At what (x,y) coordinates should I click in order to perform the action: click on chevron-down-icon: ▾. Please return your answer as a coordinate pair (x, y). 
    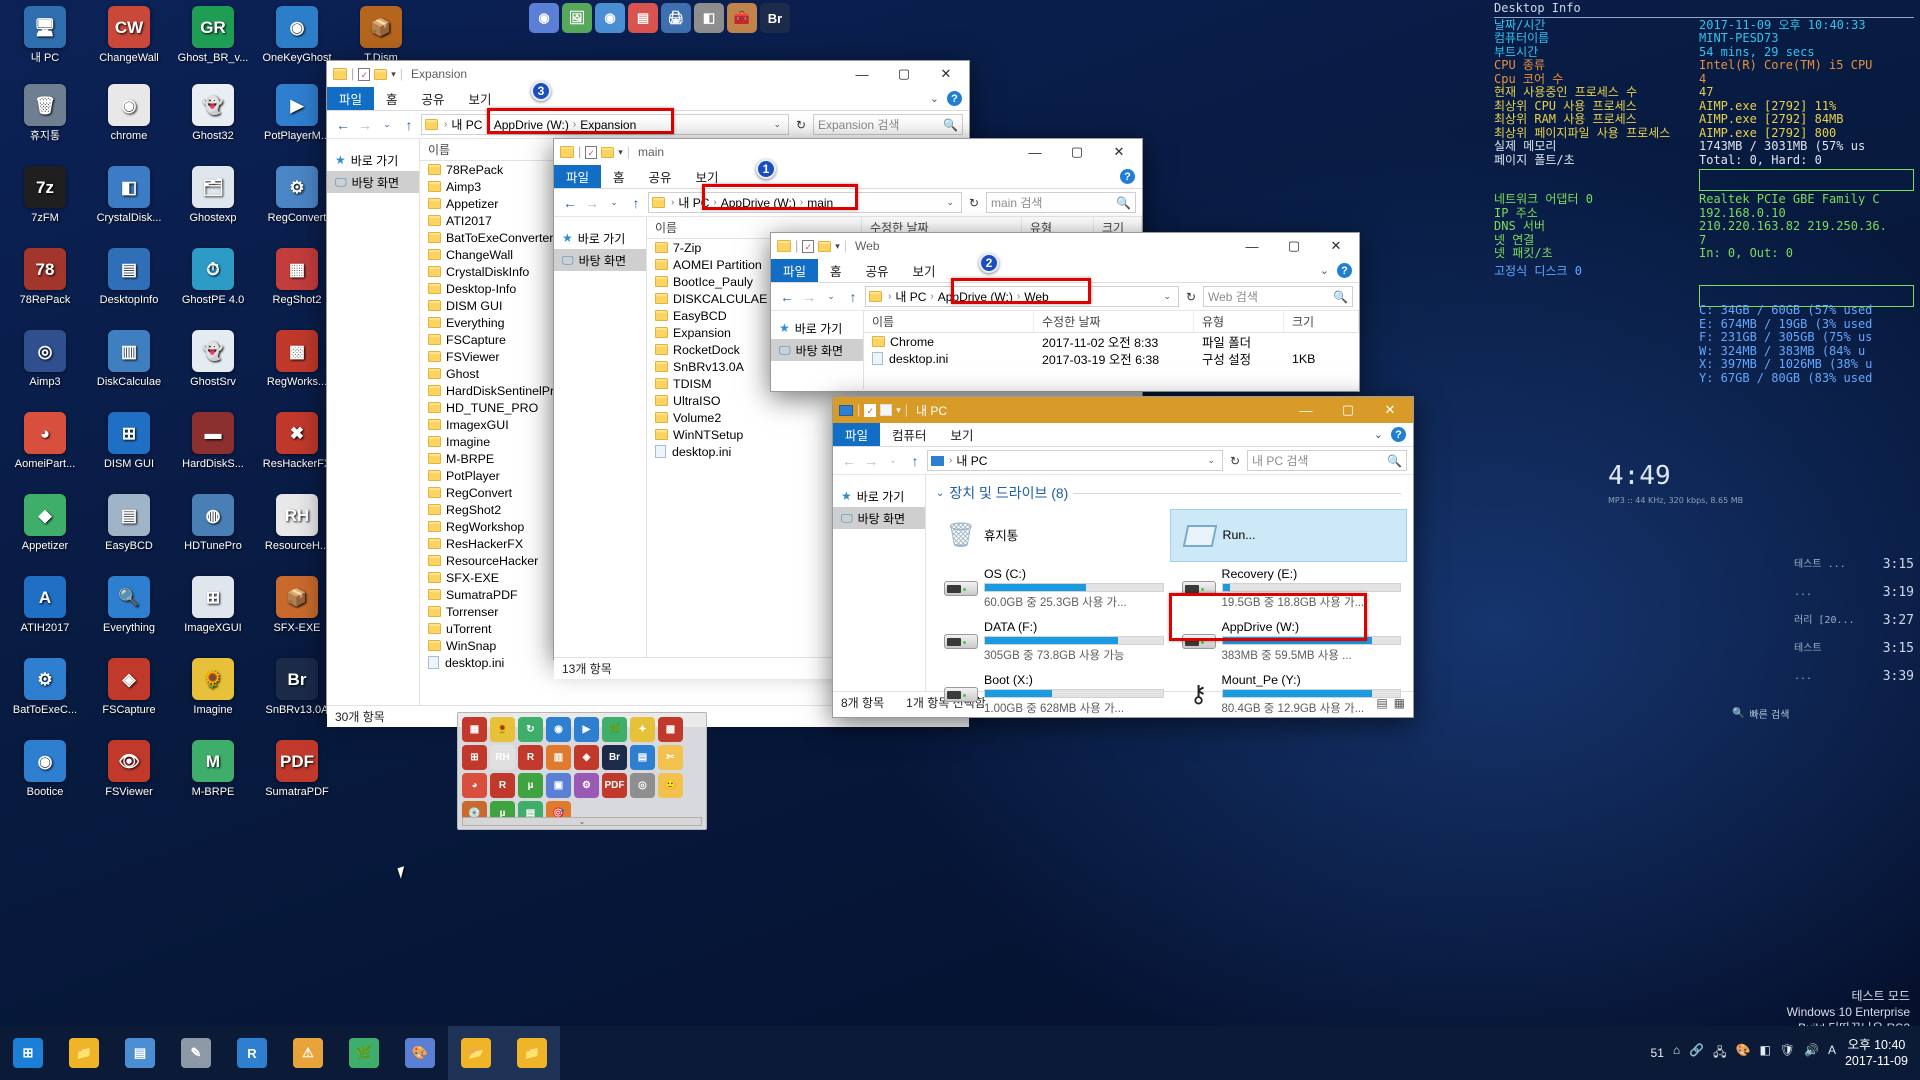
    Looking at the image, I should click on (898, 410).